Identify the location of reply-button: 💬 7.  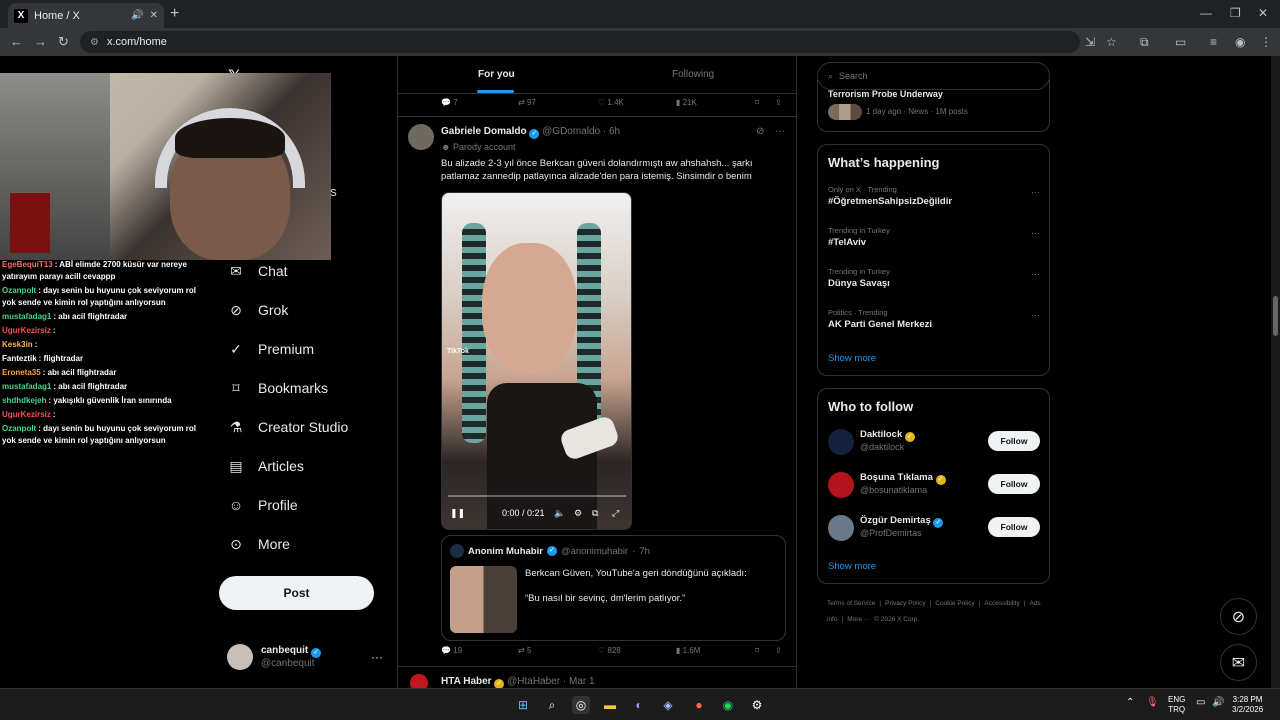
(449, 102).